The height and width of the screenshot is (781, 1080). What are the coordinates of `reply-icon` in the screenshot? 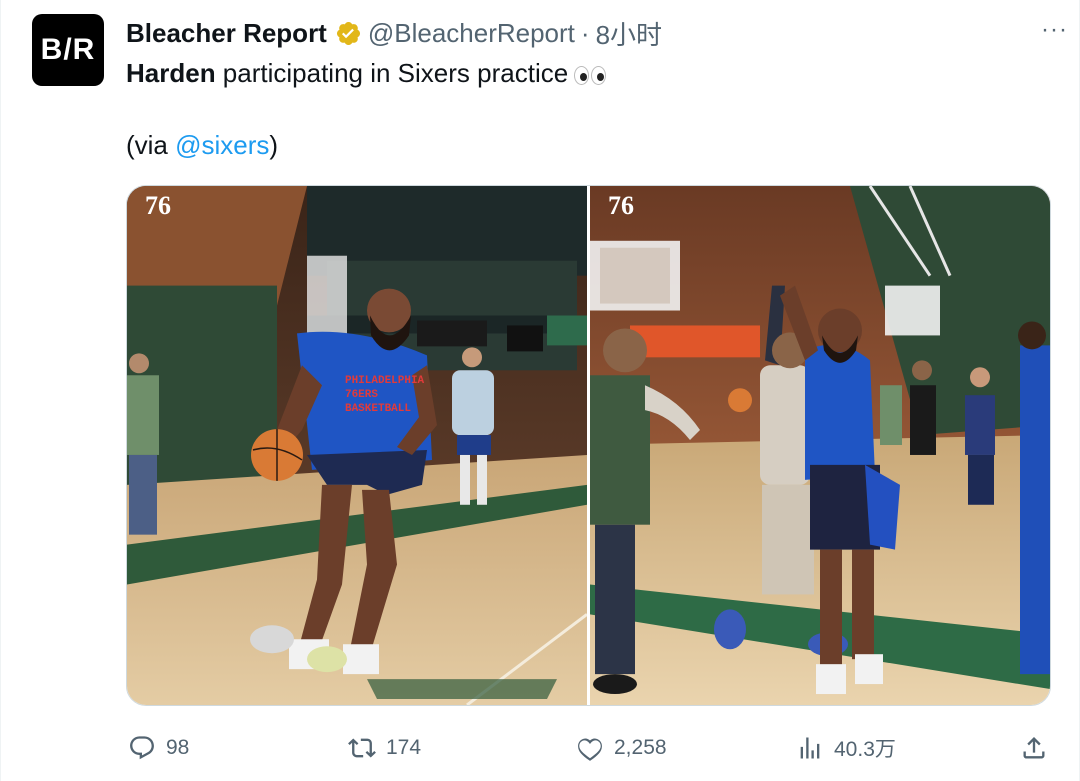 It's located at (142, 748).